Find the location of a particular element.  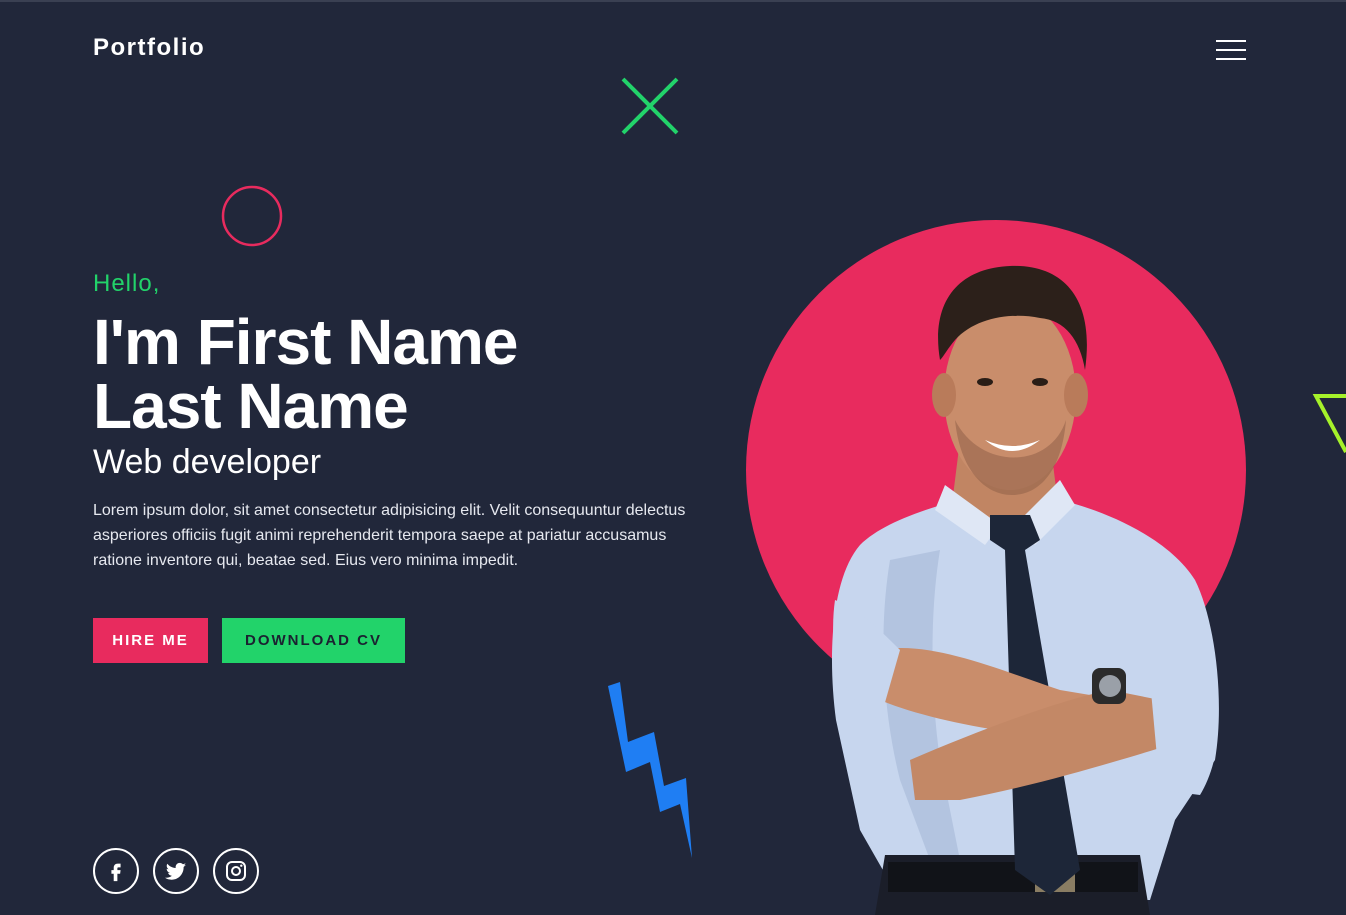

x-cross-icon is located at coordinates (650, 106).